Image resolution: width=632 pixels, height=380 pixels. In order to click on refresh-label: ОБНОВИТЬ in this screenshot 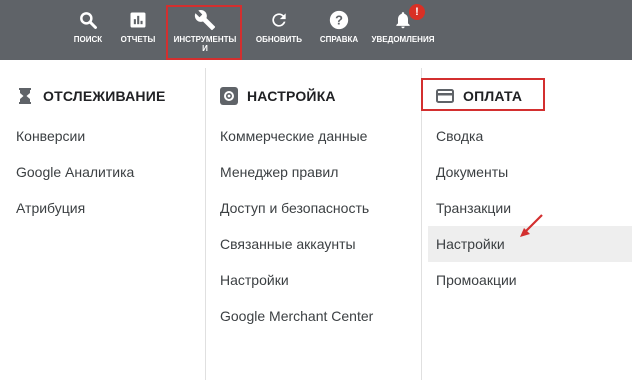, I will do `click(279, 39)`.